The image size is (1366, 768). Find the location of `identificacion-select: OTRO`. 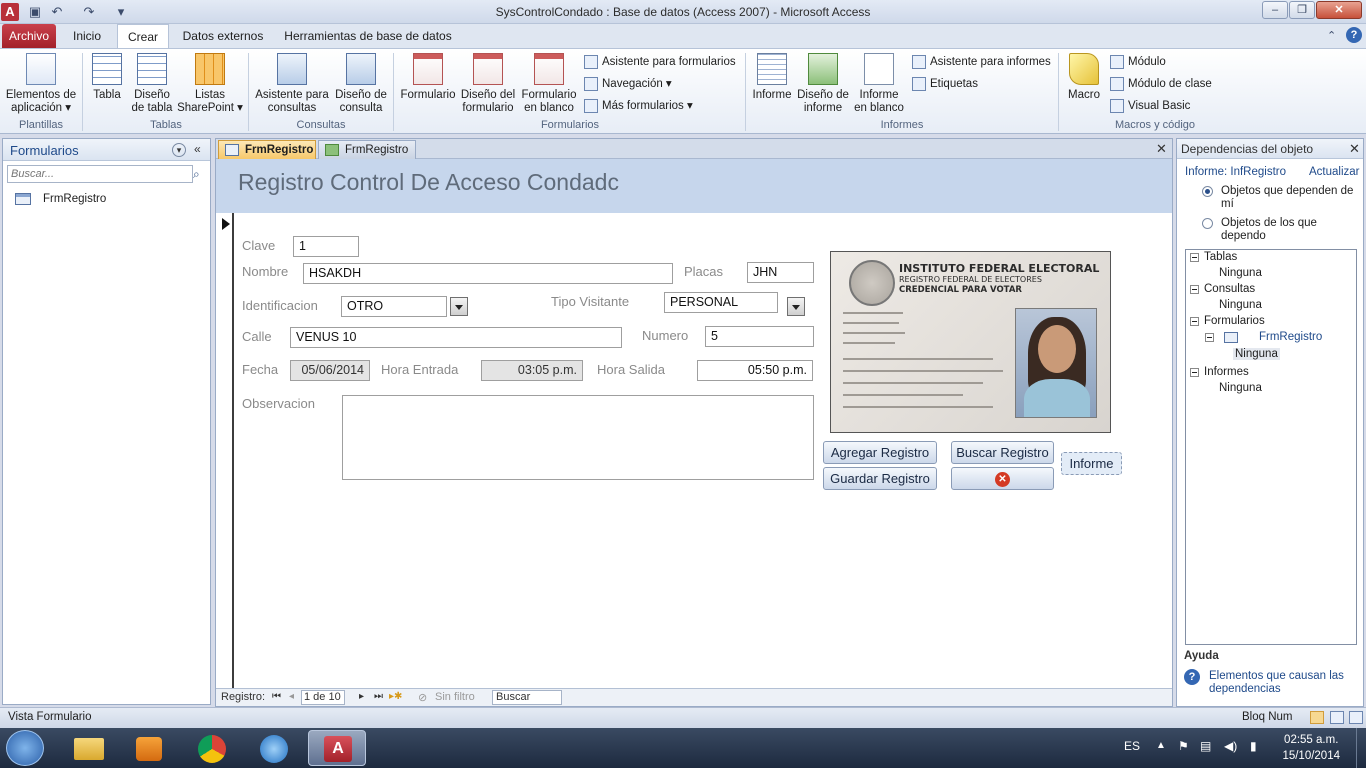

identificacion-select: OTRO is located at coordinates (394, 306).